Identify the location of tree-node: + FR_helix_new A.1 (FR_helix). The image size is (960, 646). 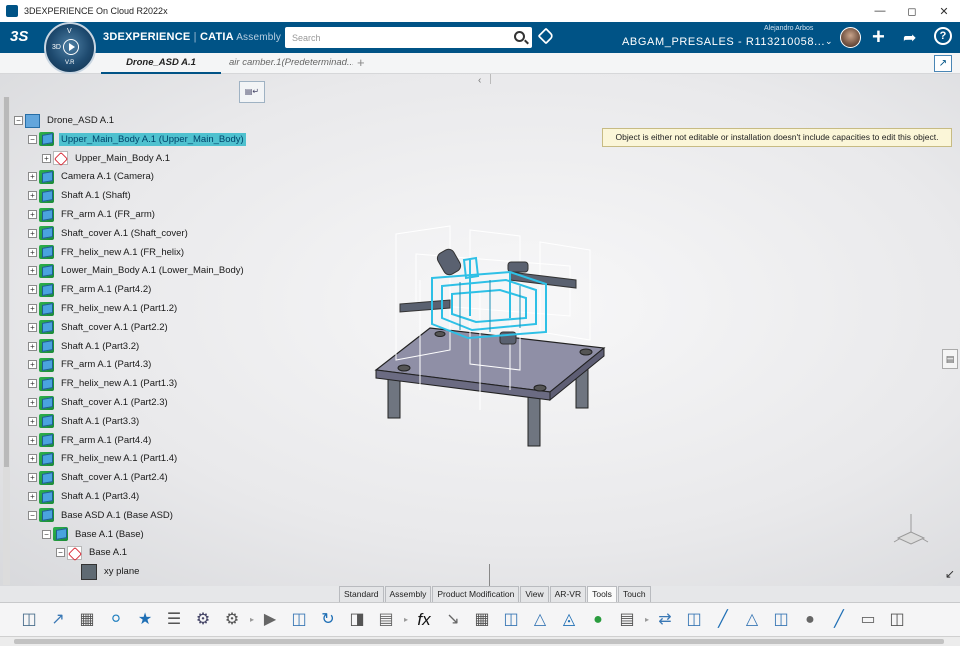
(107, 252).